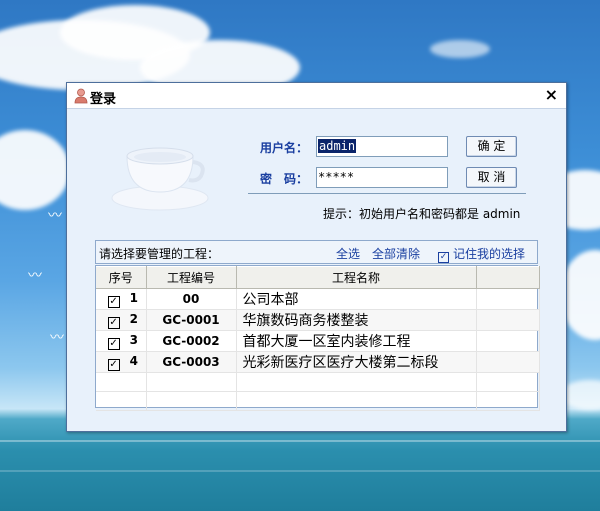 This screenshot has width=600, height=511. I want to click on username-field: admin, so click(382, 146).